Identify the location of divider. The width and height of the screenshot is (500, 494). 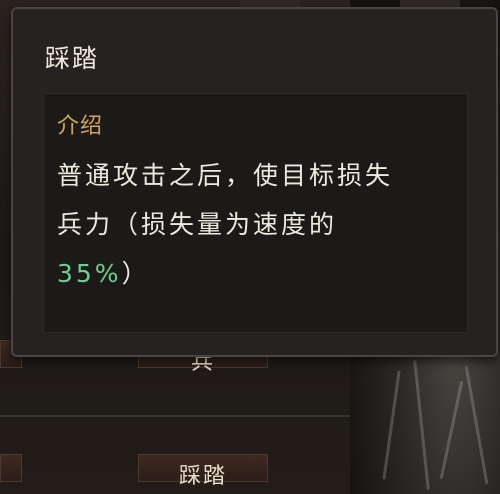
(175, 416).